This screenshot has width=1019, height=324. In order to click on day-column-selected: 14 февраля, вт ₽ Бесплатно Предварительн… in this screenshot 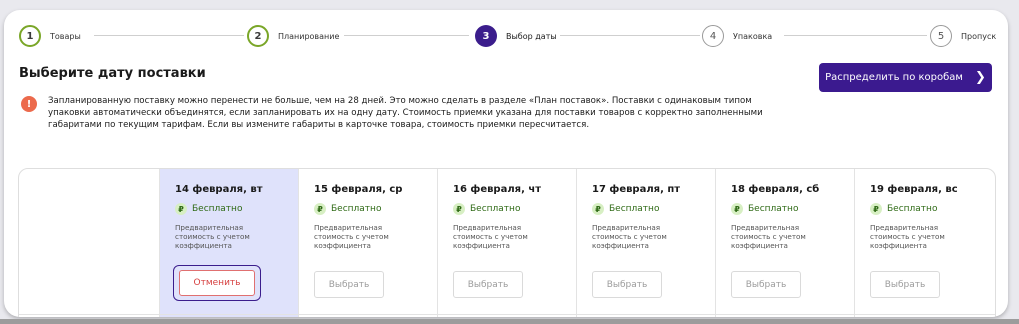, I will do `click(228, 243)`.